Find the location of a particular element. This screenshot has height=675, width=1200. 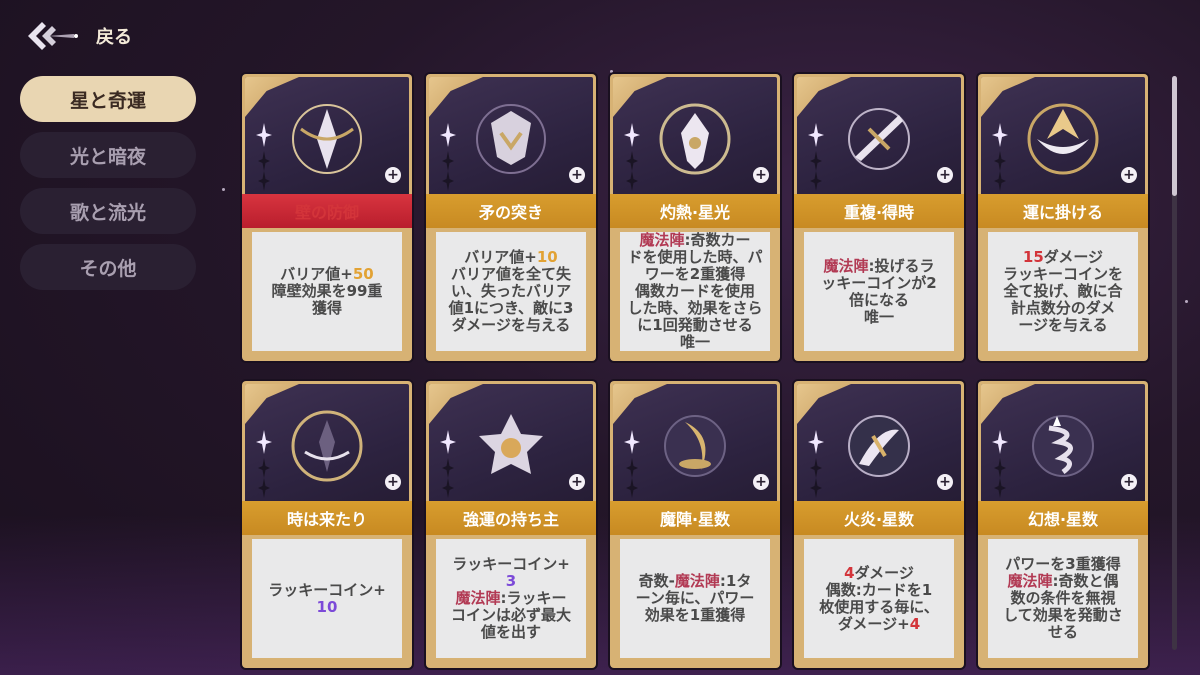

description-text: ッキーコインが2 is located at coordinates (879, 282).